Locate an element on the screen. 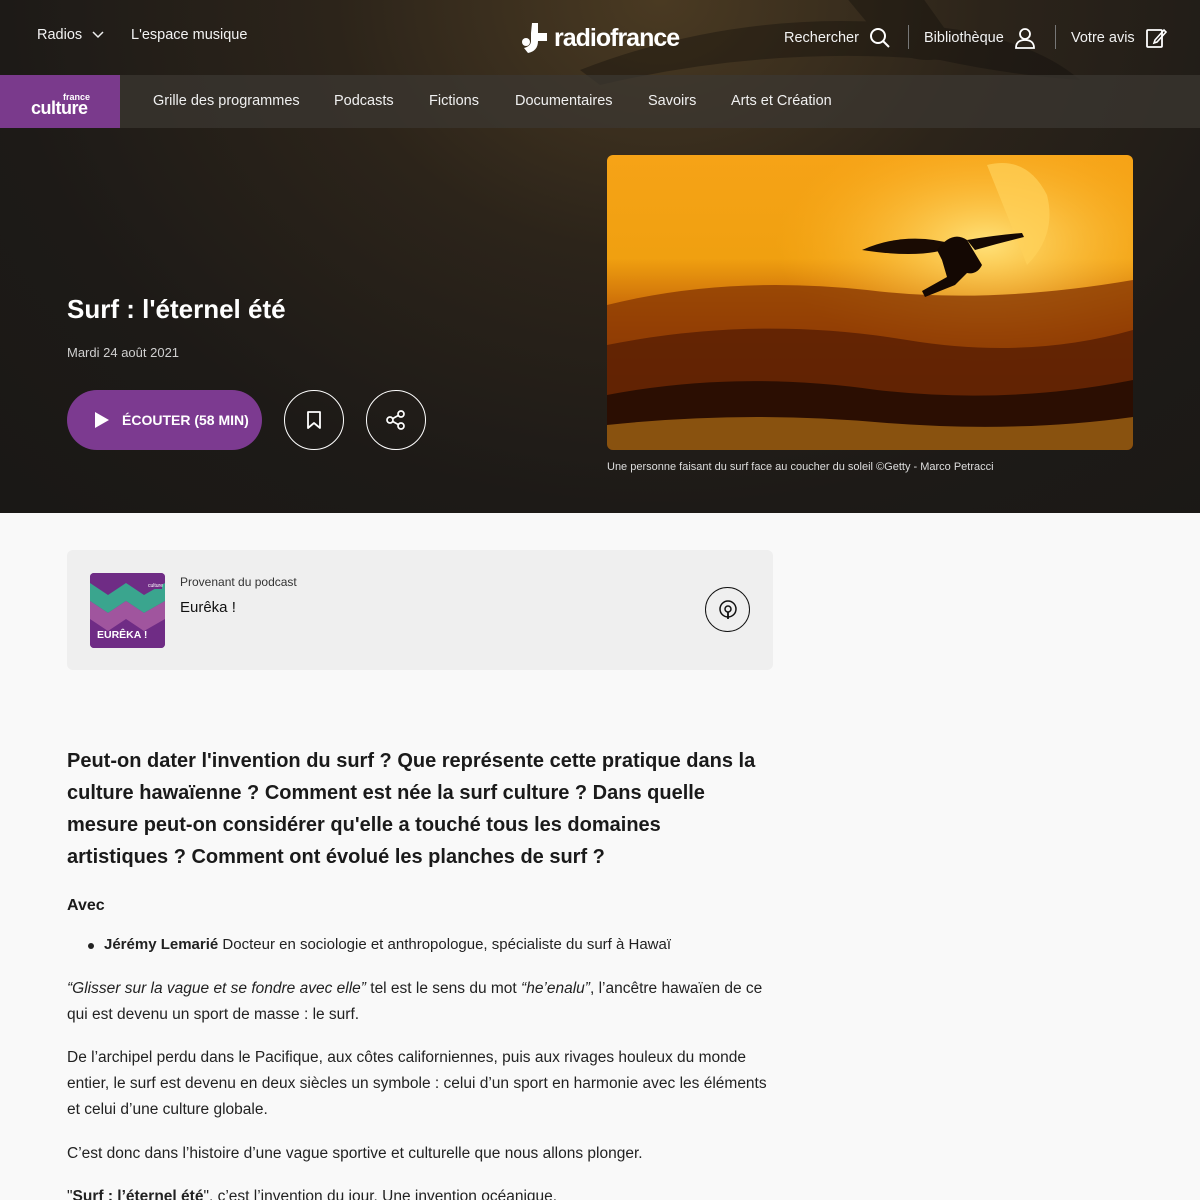 This screenshot has width=1200, height=1200. radiofrance-logo: radiofrance is located at coordinates (600, 38).